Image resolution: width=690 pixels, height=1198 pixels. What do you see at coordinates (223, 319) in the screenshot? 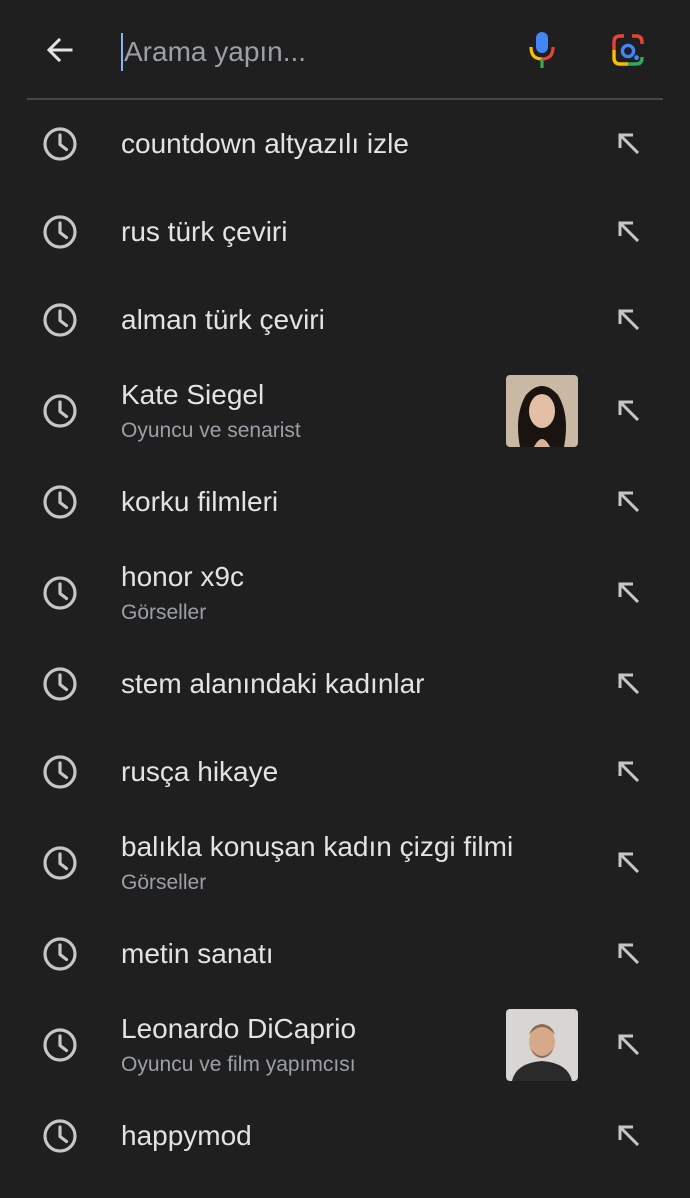
I see `suggestion-title: alman türk çeviri` at bounding box center [223, 319].